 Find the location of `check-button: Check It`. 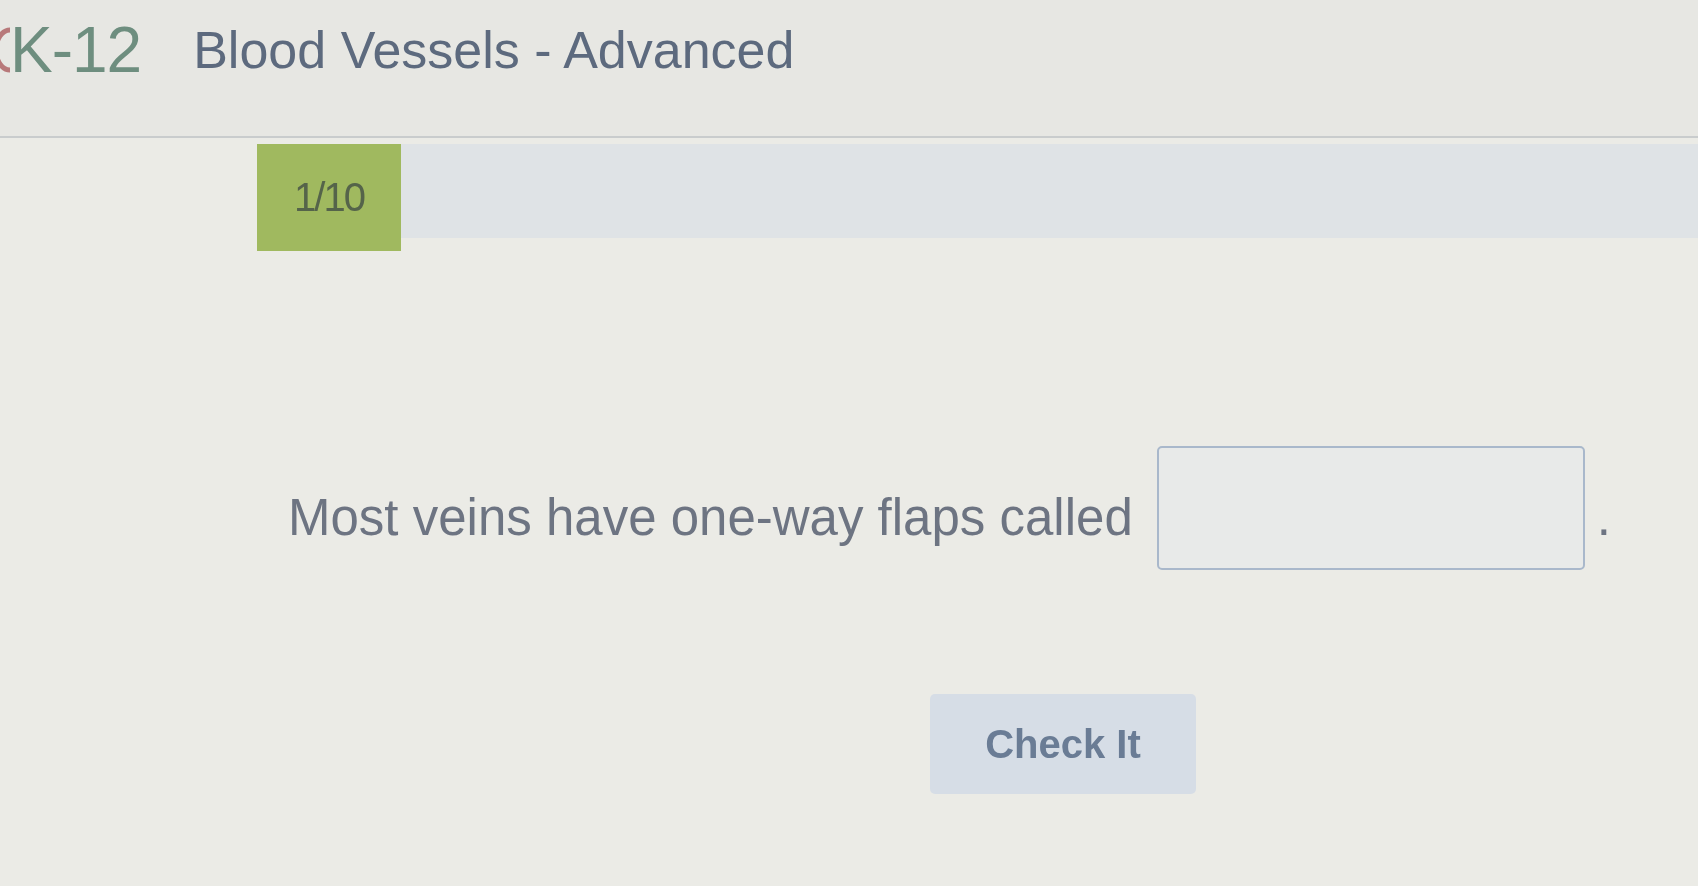

check-button: Check It is located at coordinates (1063, 744).